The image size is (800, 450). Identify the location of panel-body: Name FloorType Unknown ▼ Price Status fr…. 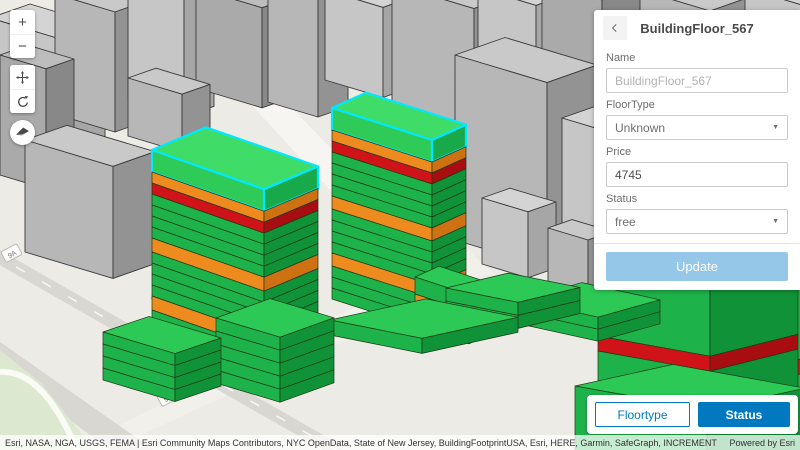
(697, 143).